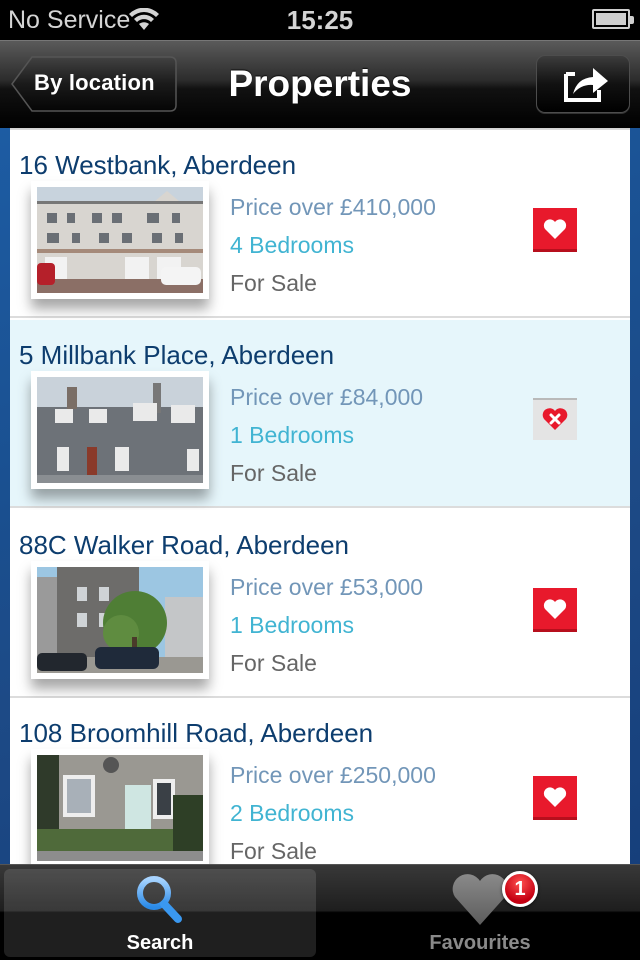 The image size is (640, 960). Describe the element at coordinates (292, 813) in the screenshot. I see `property-bedrooms: 2 Bedrooms` at that location.